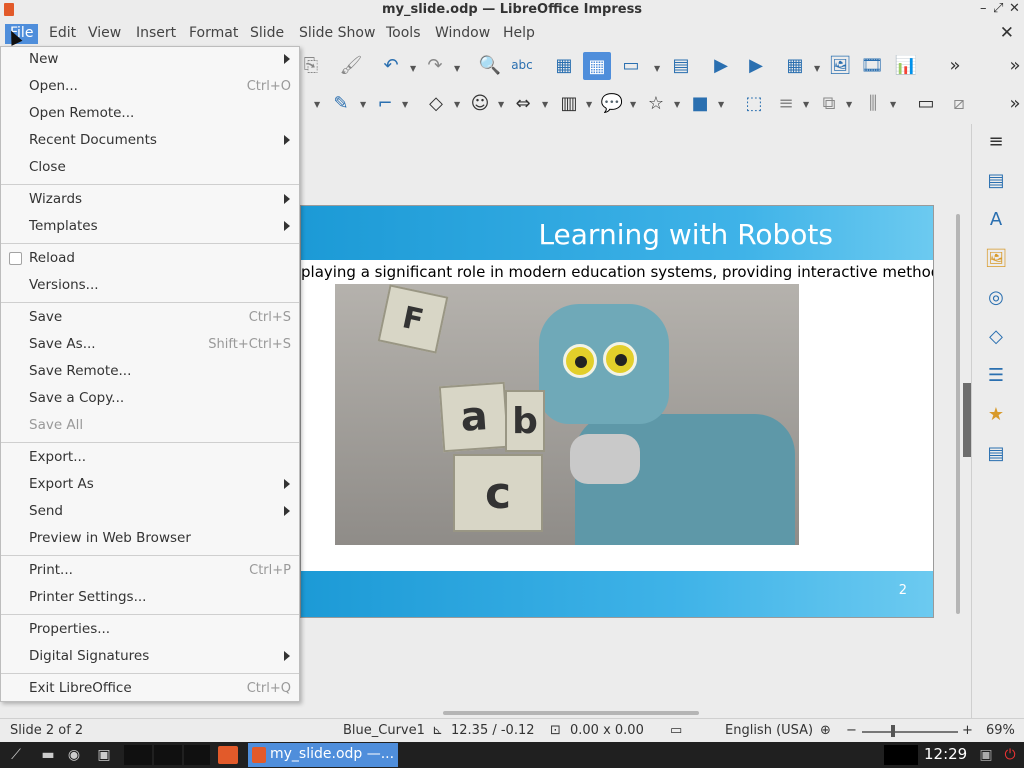  I want to click on sidebar-collapse-handle, so click(967, 420).